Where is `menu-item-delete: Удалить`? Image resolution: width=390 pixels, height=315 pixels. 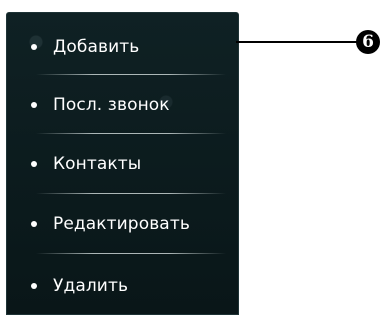 menu-item-delete: Удалить is located at coordinates (122, 286).